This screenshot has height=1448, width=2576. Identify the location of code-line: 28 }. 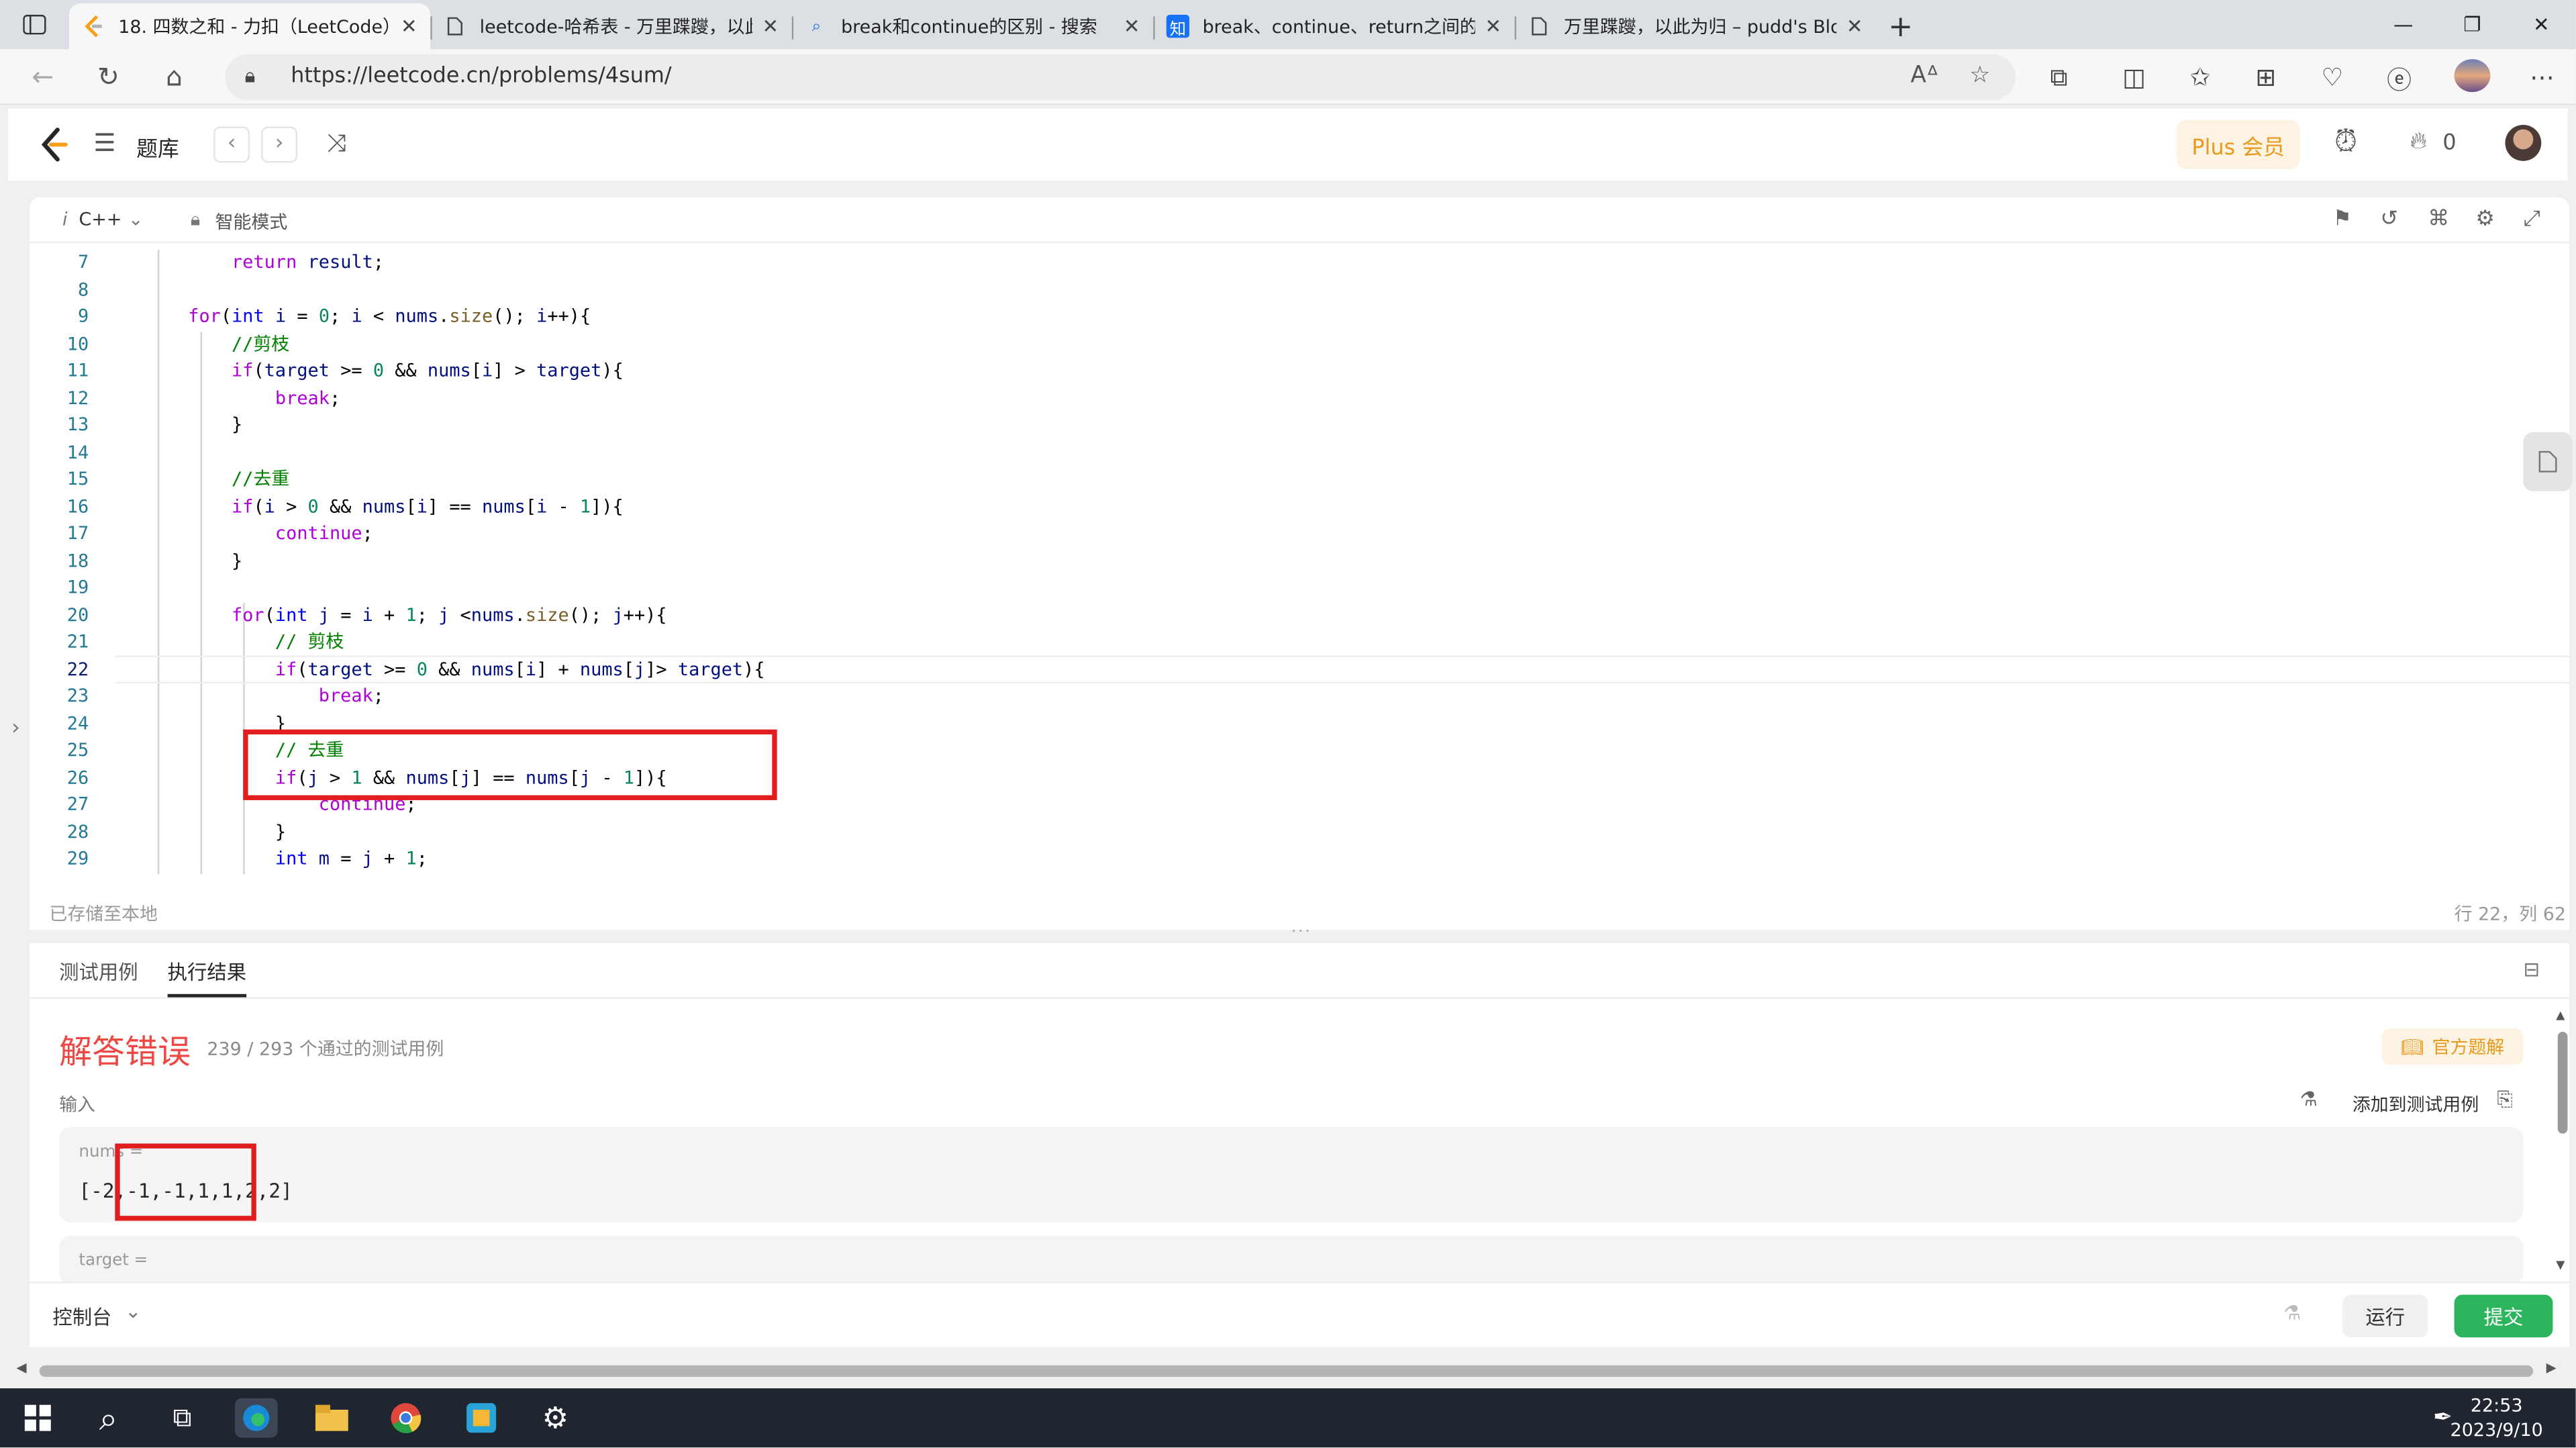
(176, 831).